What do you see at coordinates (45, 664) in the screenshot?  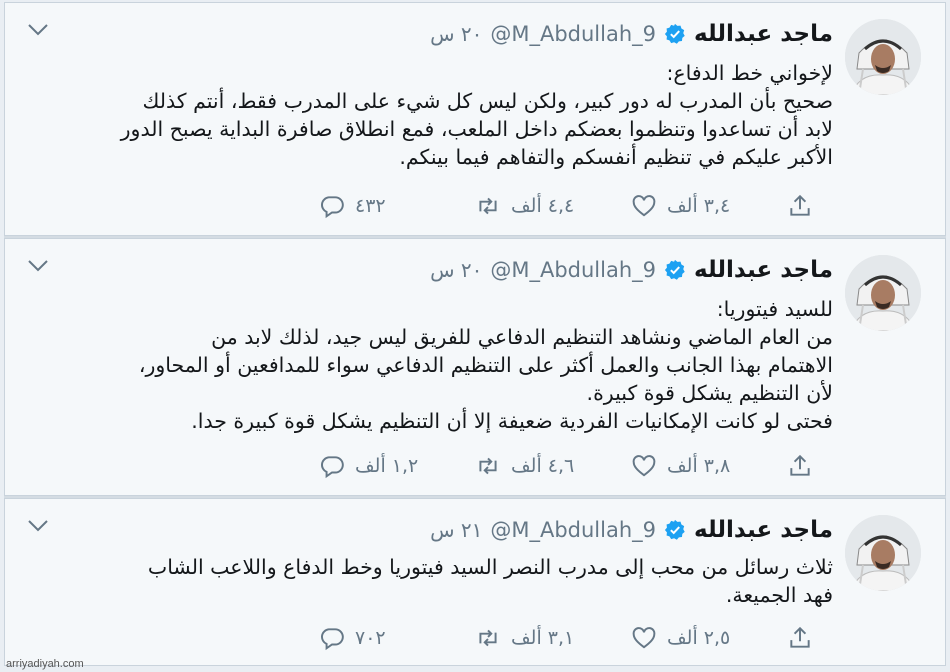 I see `watermark: arriyadiyah.com` at bounding box center [45, 664].